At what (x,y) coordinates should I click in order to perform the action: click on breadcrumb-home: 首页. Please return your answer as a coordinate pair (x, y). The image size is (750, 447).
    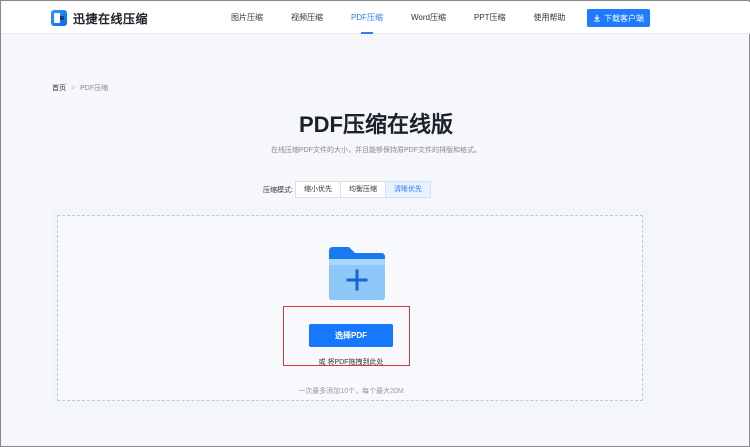
    Looking at the image, I should click on (59, 88).